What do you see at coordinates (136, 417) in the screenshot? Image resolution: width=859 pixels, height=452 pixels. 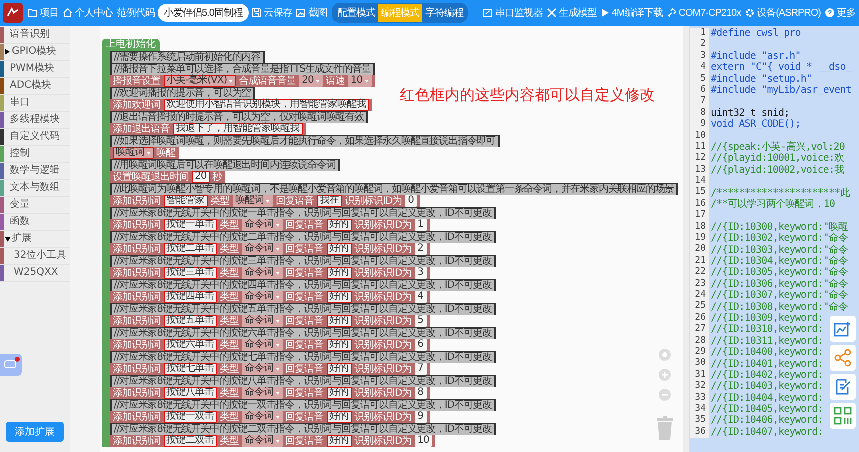 I see `block-label: 添加识别词` at bounding box center [136, 417].